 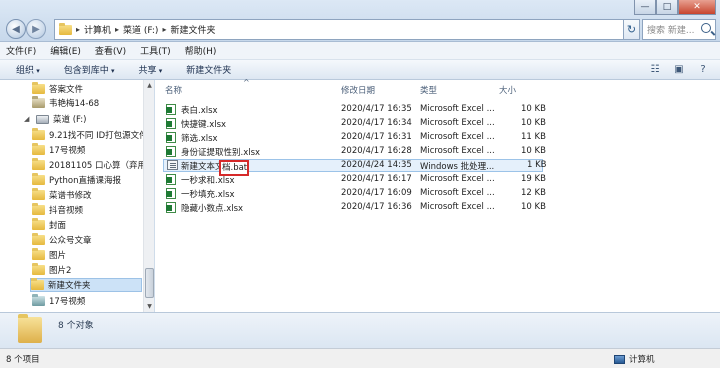 What do you see at coordinates (110, 50) in the screenshot?
I see `menu-view: 查看(V)` at bounding box center [110, 50].